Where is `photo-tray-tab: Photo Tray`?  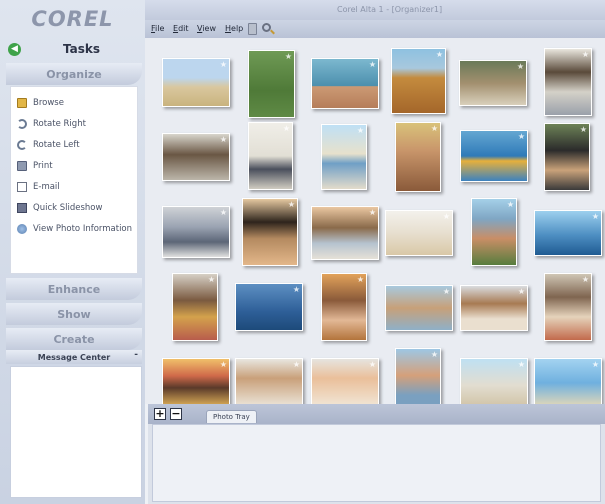
photo-tray-tab: Photo Tray is located at coordinates (231, 416).